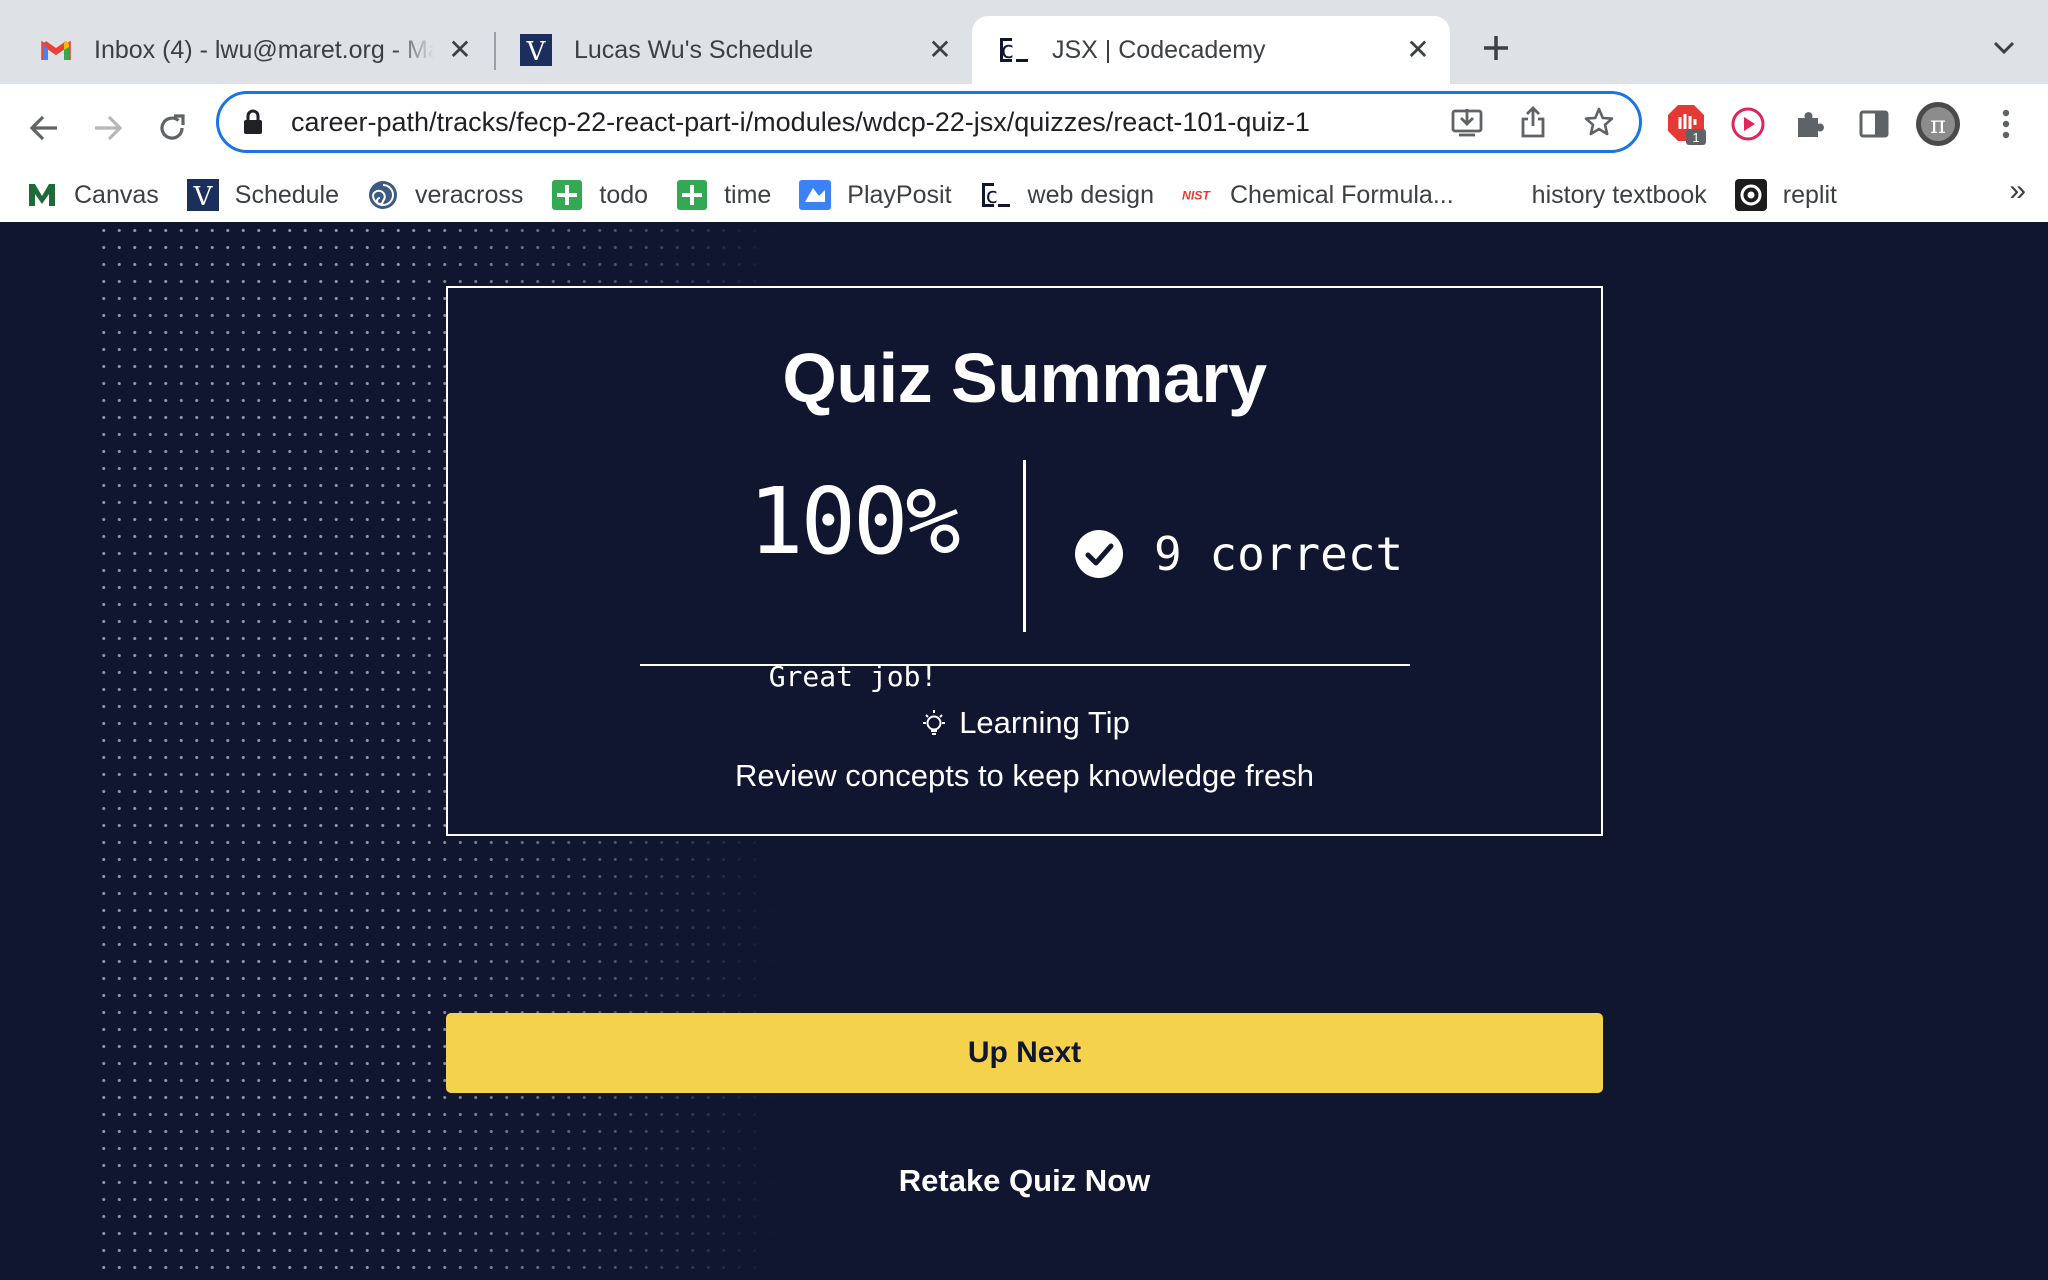  What do you see at coordinates (1695, 137) in the screenshot?
I see `svg-text: 1` at bounding box center [1695, 137].